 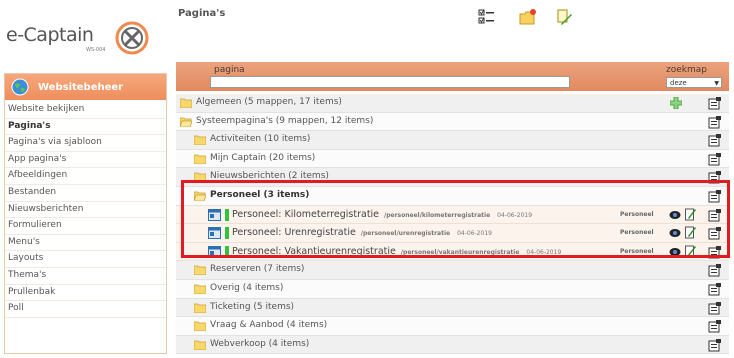 I want to click on sidebar-item-bestanden: Bestanden, so click(x=85, y=193).